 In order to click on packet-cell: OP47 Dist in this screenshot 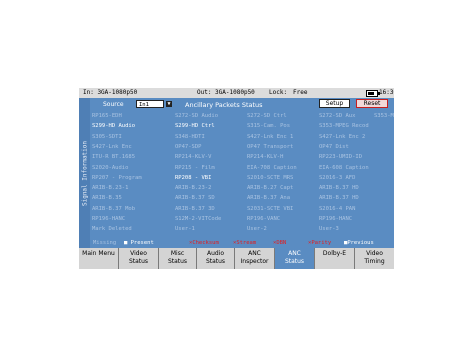, I will do `click(334, 146)`.